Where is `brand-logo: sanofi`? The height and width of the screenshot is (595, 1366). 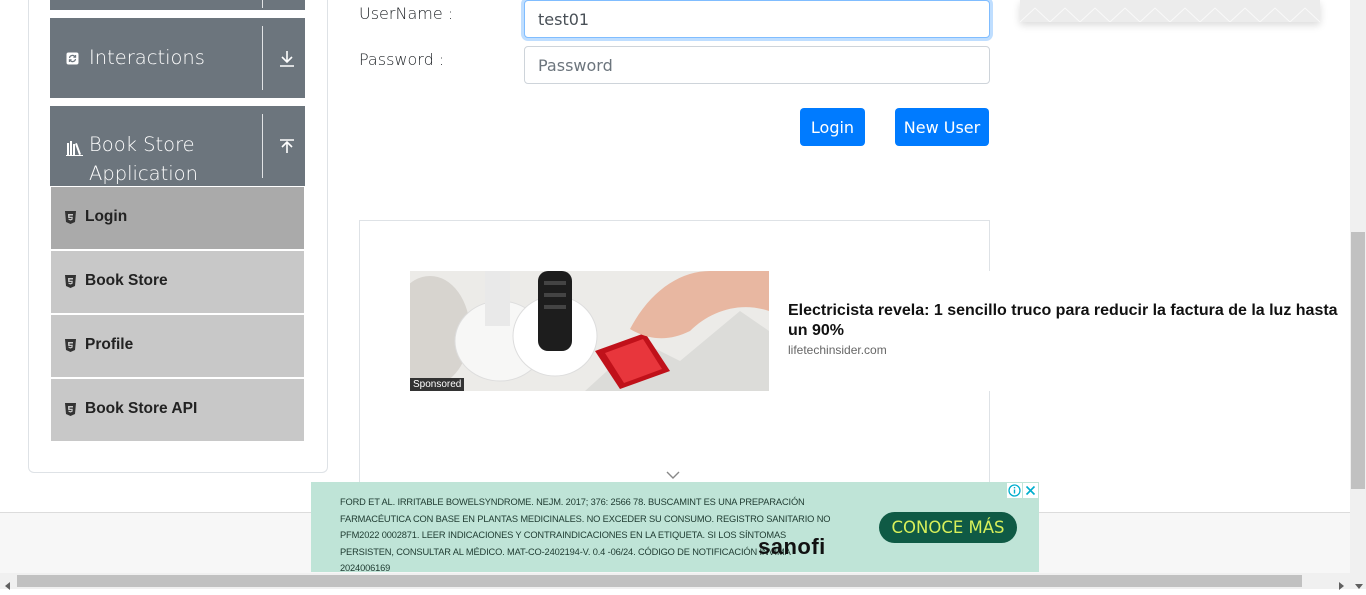
brand-logo: sanofi is located at coordinates (792, 546).